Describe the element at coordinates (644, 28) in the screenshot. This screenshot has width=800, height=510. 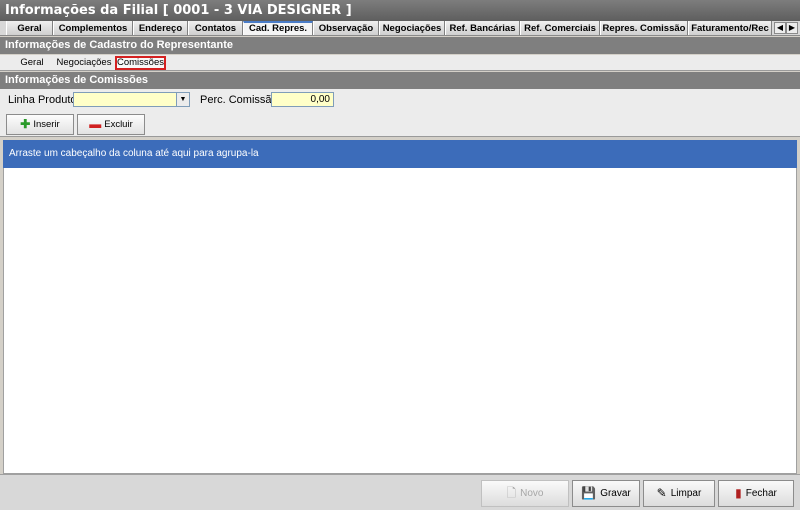
I see `tab-repres-comissao: Repres. Comissão` at that location.